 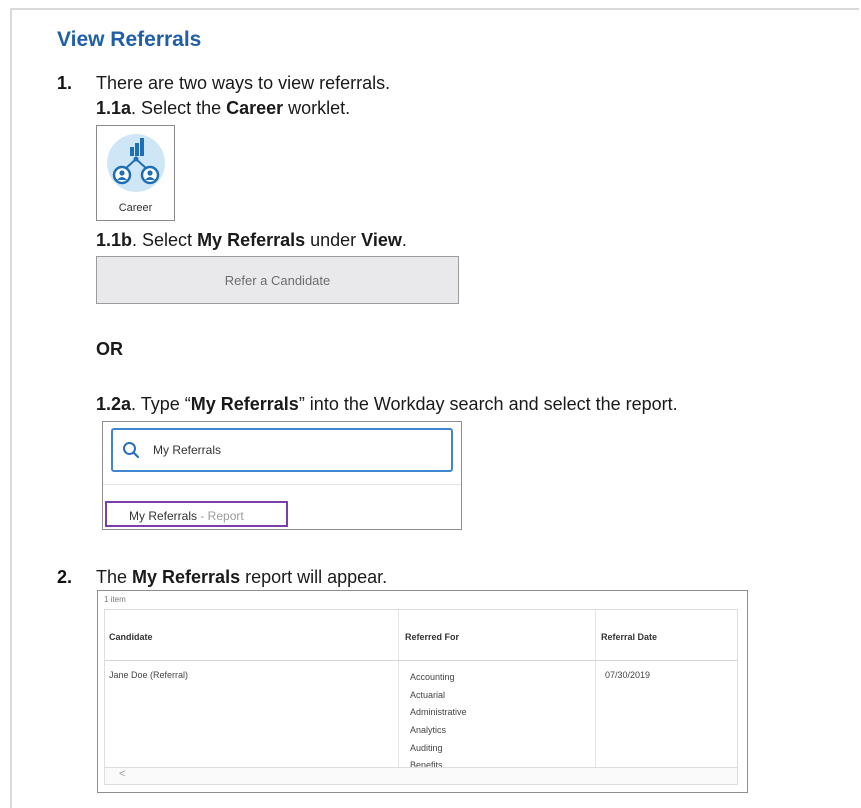 I want to click on search-input-value: My Referrals, so click(x=187, y=450).